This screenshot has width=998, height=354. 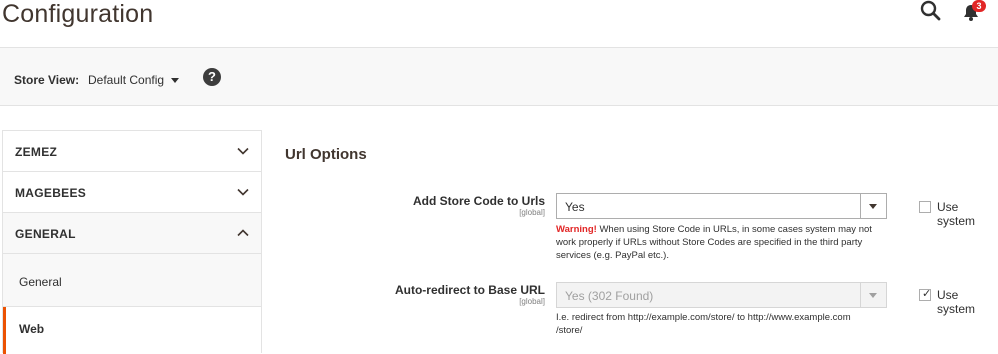 What do you see at coordinates (40, 282) in the screenshot?
I see `sidebar-item-label: General` at bounding box center [40, 282].